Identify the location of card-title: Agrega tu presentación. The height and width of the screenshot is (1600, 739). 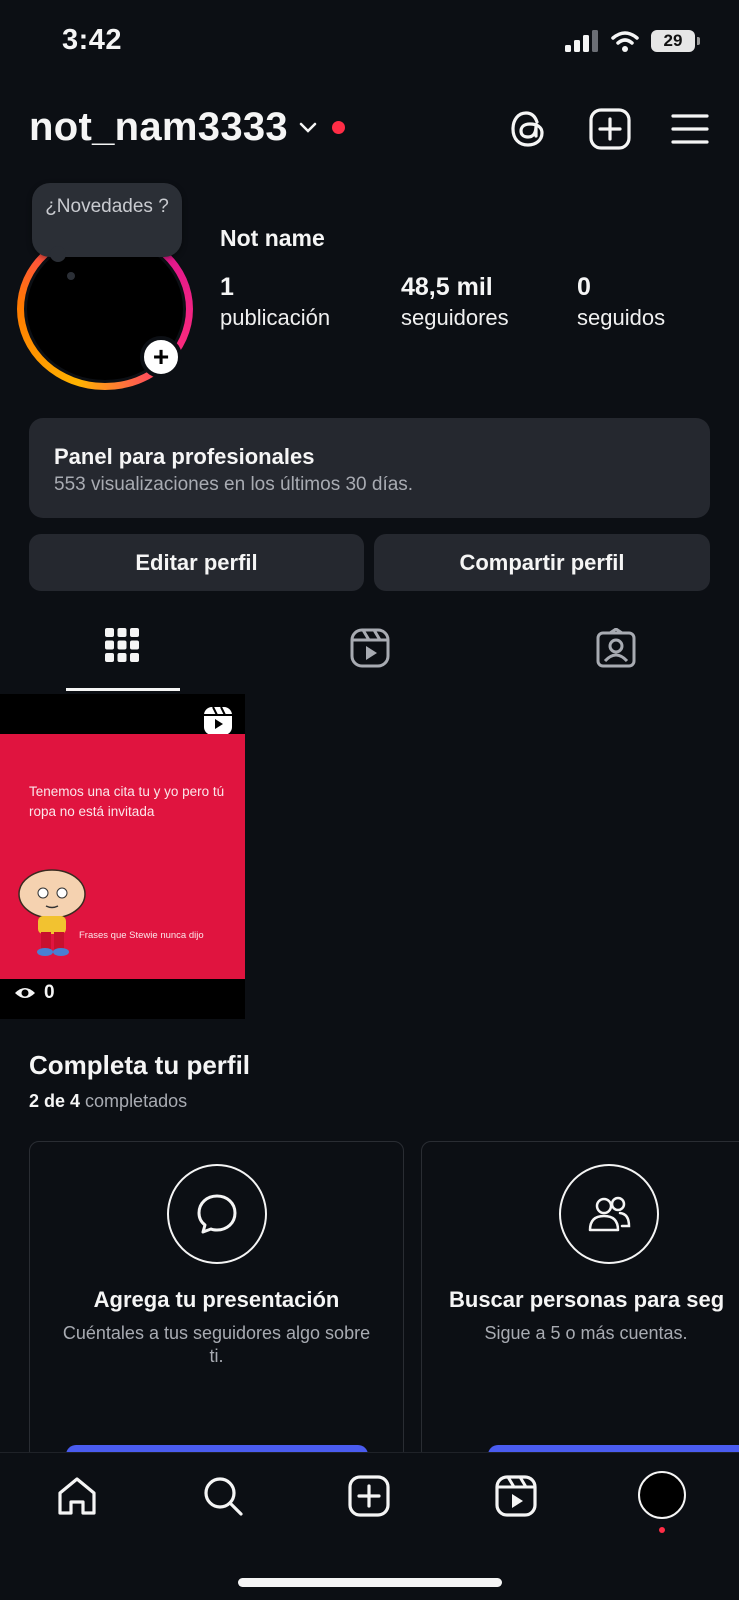
(216, 1299).